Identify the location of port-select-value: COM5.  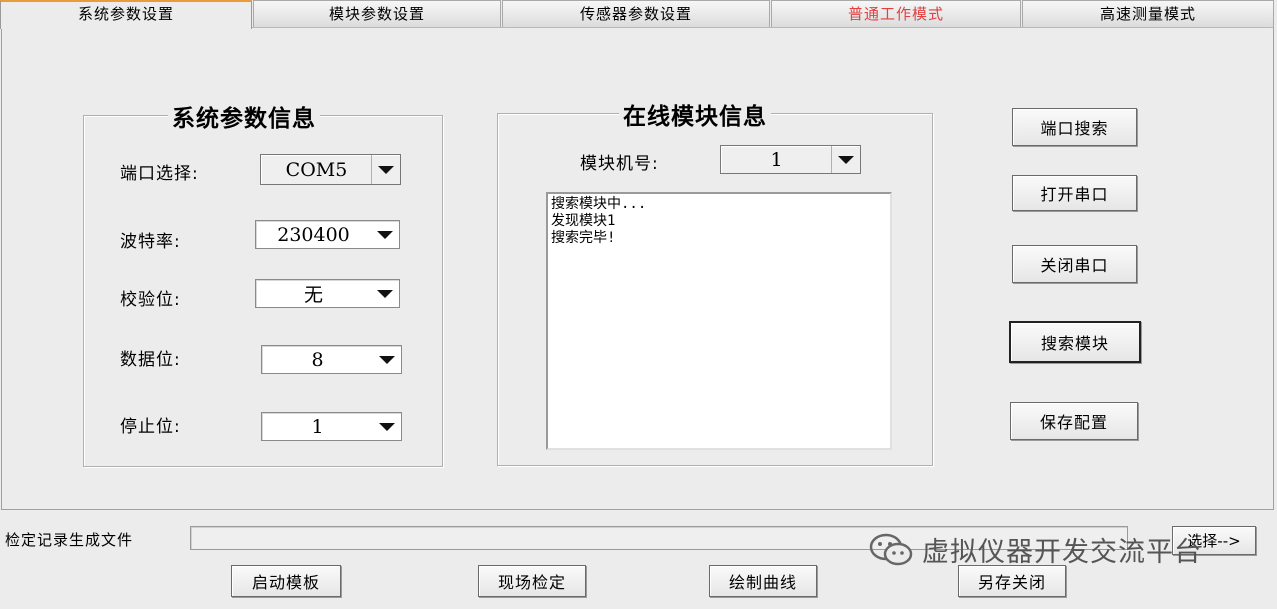
(316, 169).